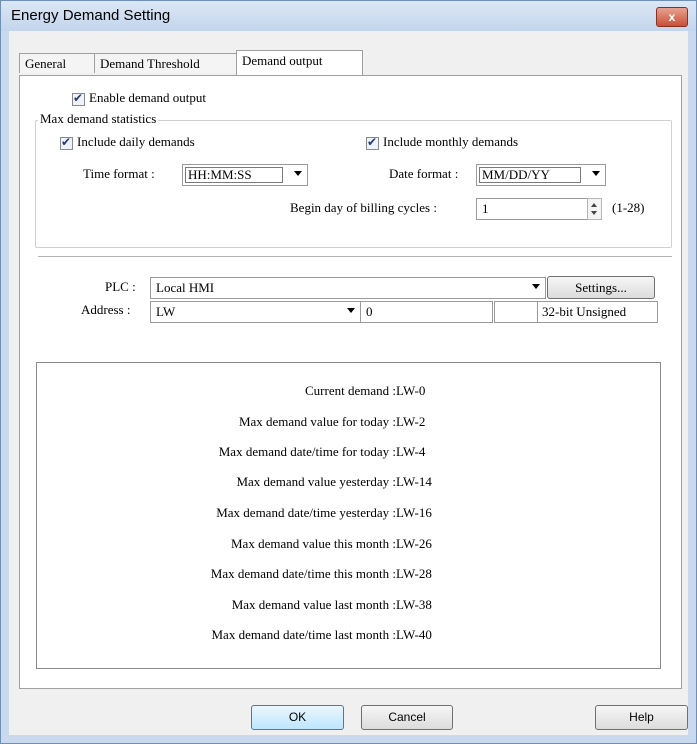 The width and height of the screenshot is (697, 744). I want to click on max-demand-statistics-label: Max demand statistics, so click(98, 119).